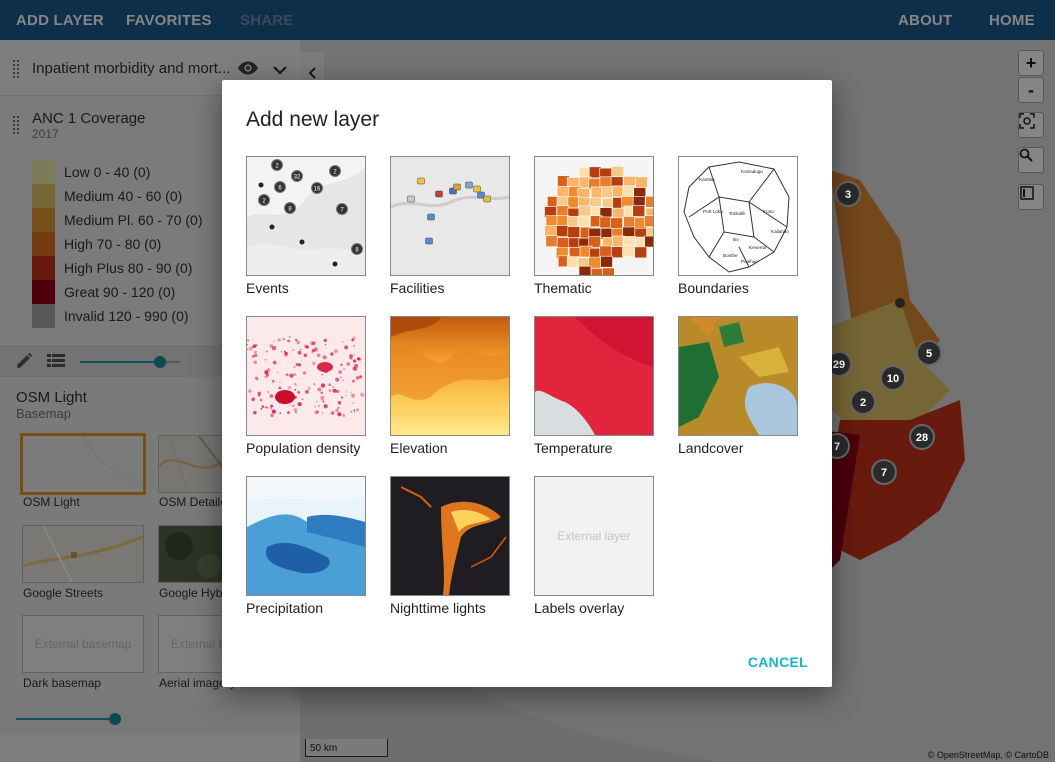  I want to click on layer-tile-facilities: Facilities, so click(450, 226).